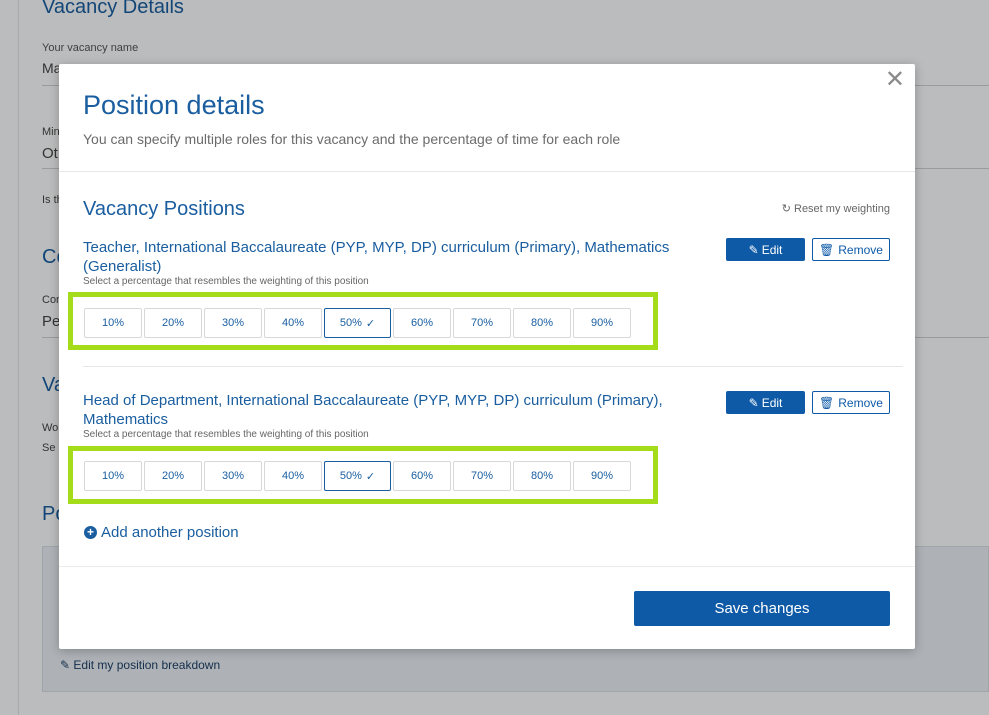 This screenshot has height=715, width=989. Describe the element at coordinates (786, 209) in the screenshot. I see `reset-icon: ↻` at that location.